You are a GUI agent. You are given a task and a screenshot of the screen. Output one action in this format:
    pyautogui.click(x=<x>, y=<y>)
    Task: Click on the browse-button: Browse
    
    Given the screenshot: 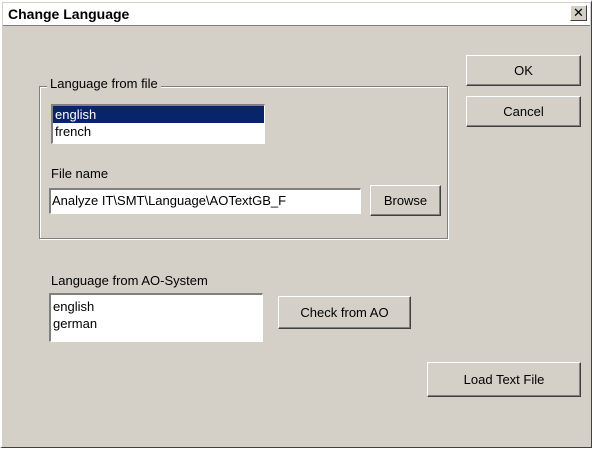 What is the action you would take?
    pyautogui.click(x=405, y=200)
    